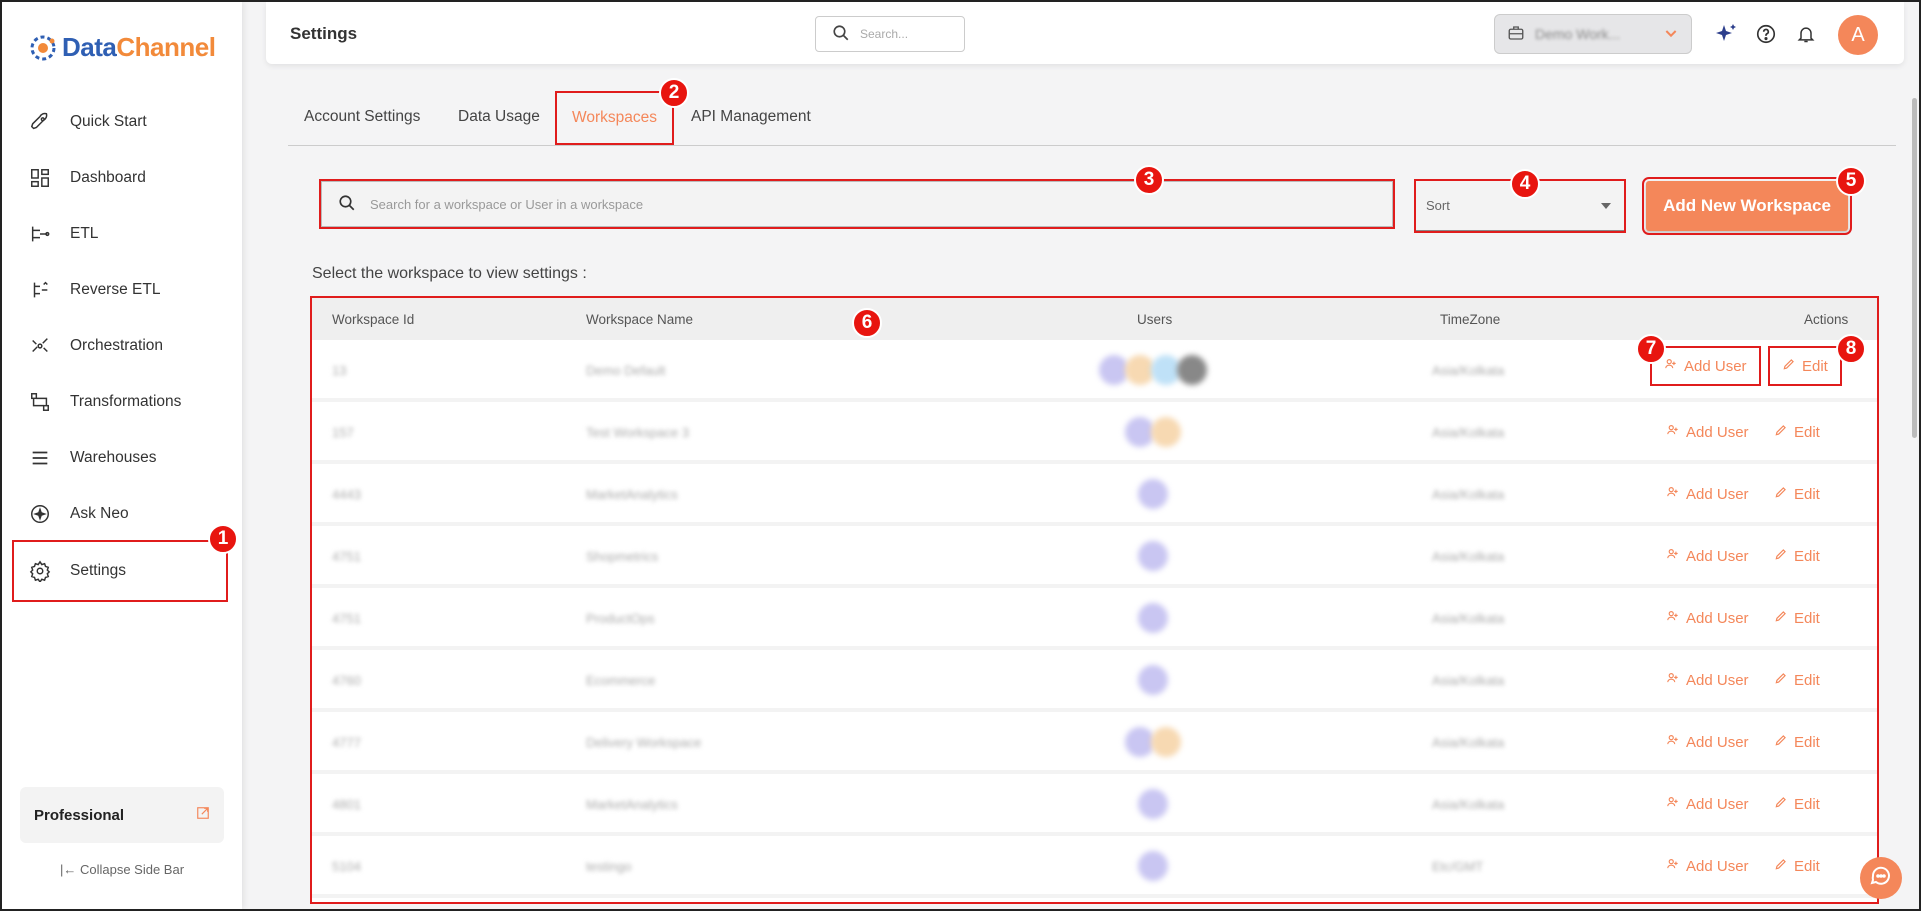  I want to click on reverse-etl-icon, so click(40, 290).